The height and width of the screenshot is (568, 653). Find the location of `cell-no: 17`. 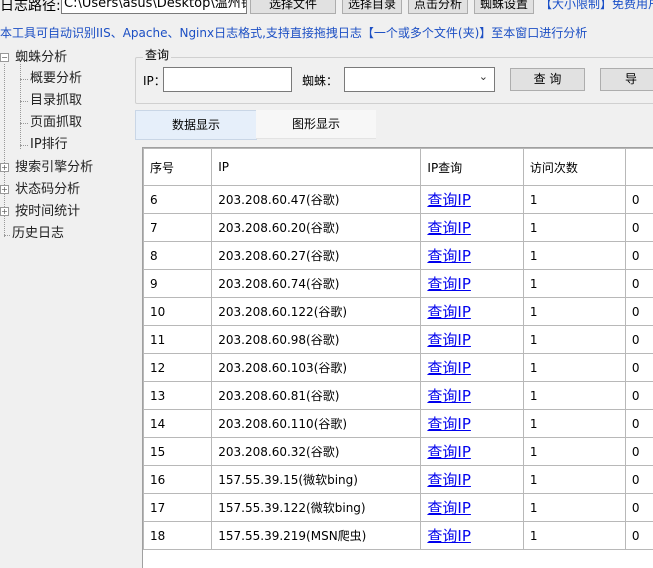

cell-no: 17 is located at coordinates (178, 508).